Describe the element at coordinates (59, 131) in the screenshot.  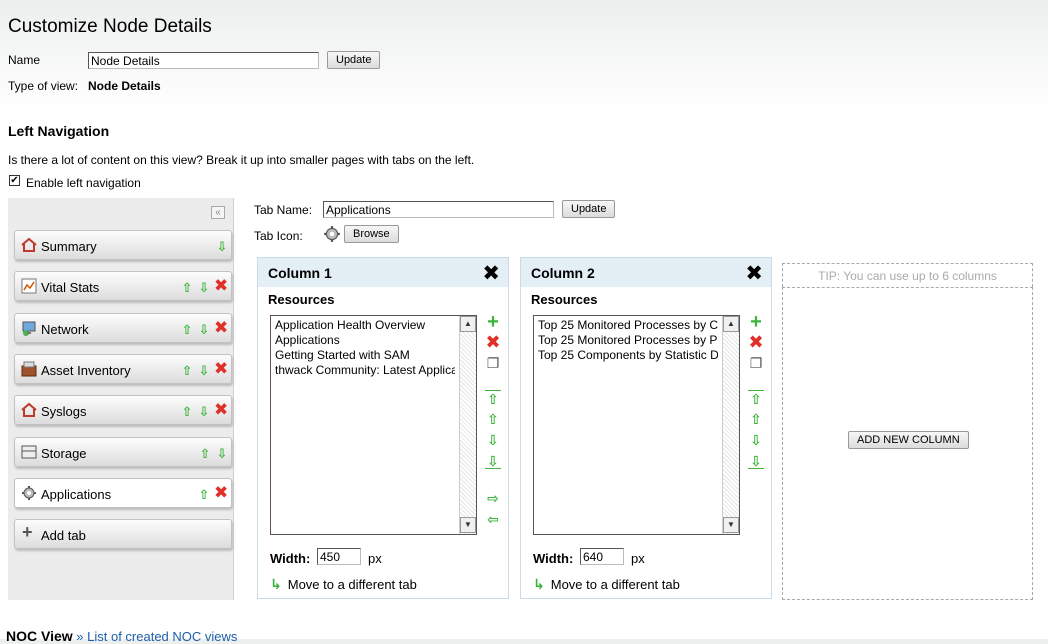
I see `left-navigation-heading: Left Navigation` at that location.